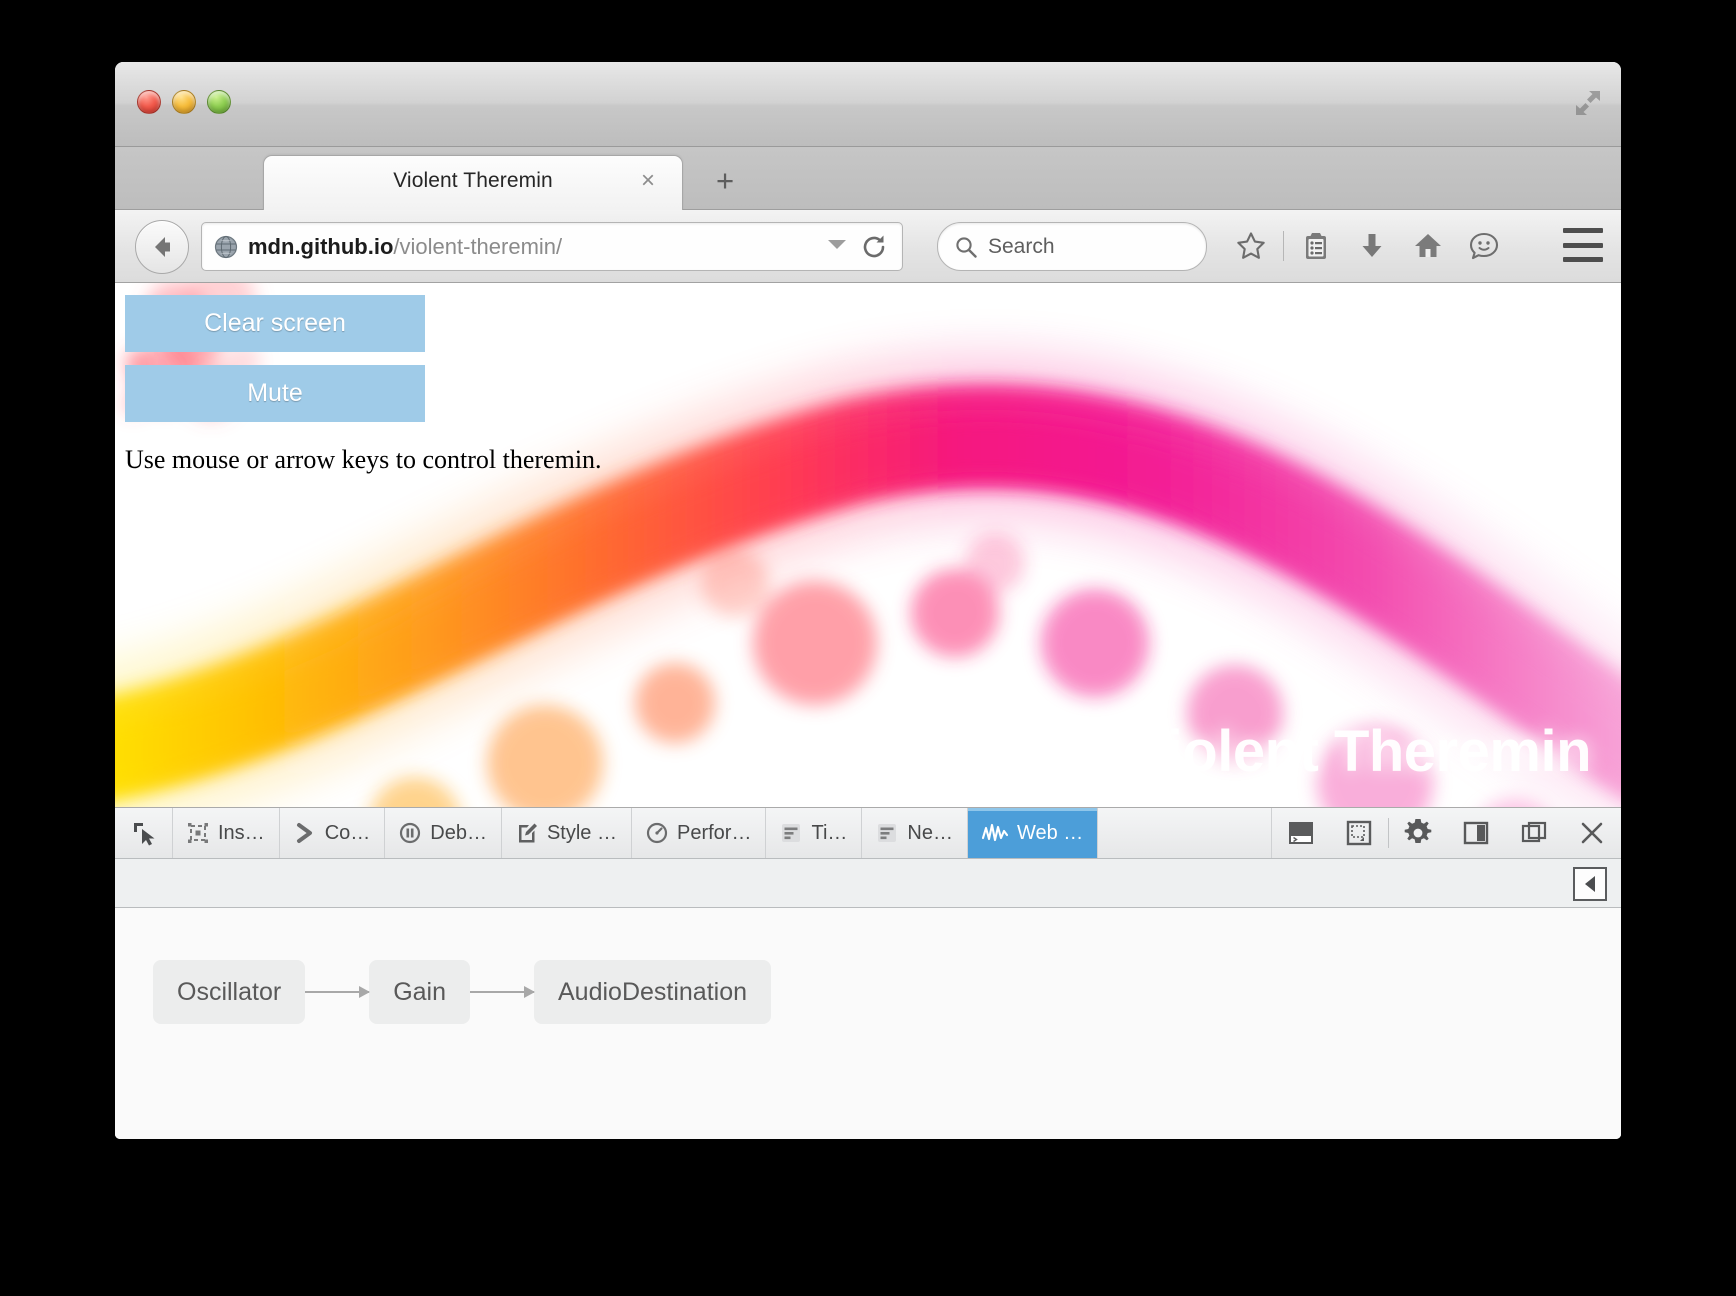 The image size is (1736, 1296). I want to click on toolbar-divider, so click(1283, 246).